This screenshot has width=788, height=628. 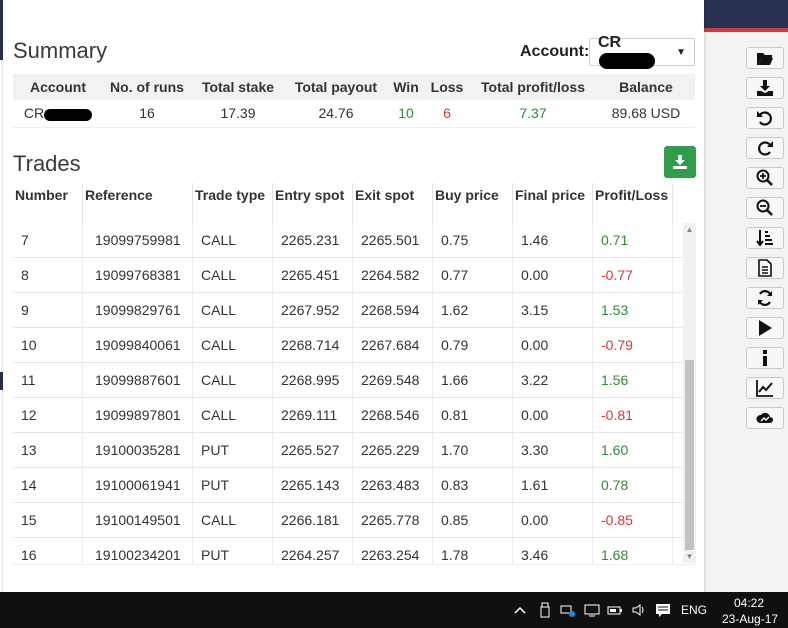 What do you see at coordinates (336, 87) in the screenshot?
I see `summary-col-payout: Total payout` at bounding box center [336, 87].